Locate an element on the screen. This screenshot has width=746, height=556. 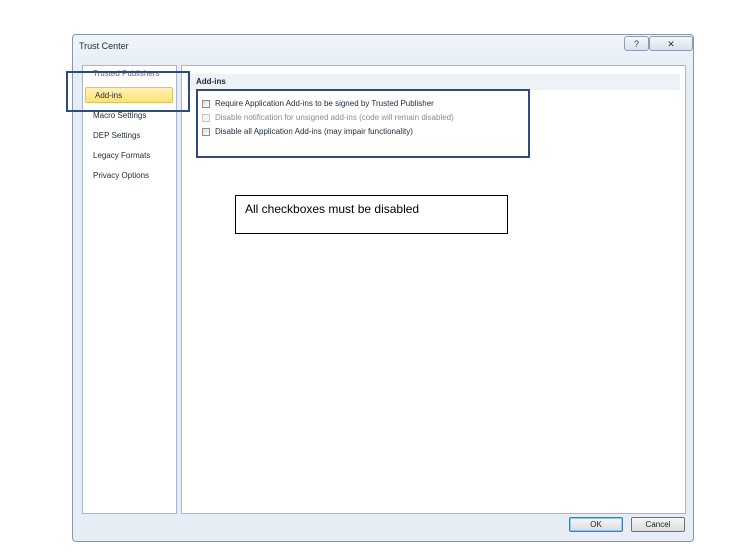
close-icon: ✕ is located at coordinates (671, 44).